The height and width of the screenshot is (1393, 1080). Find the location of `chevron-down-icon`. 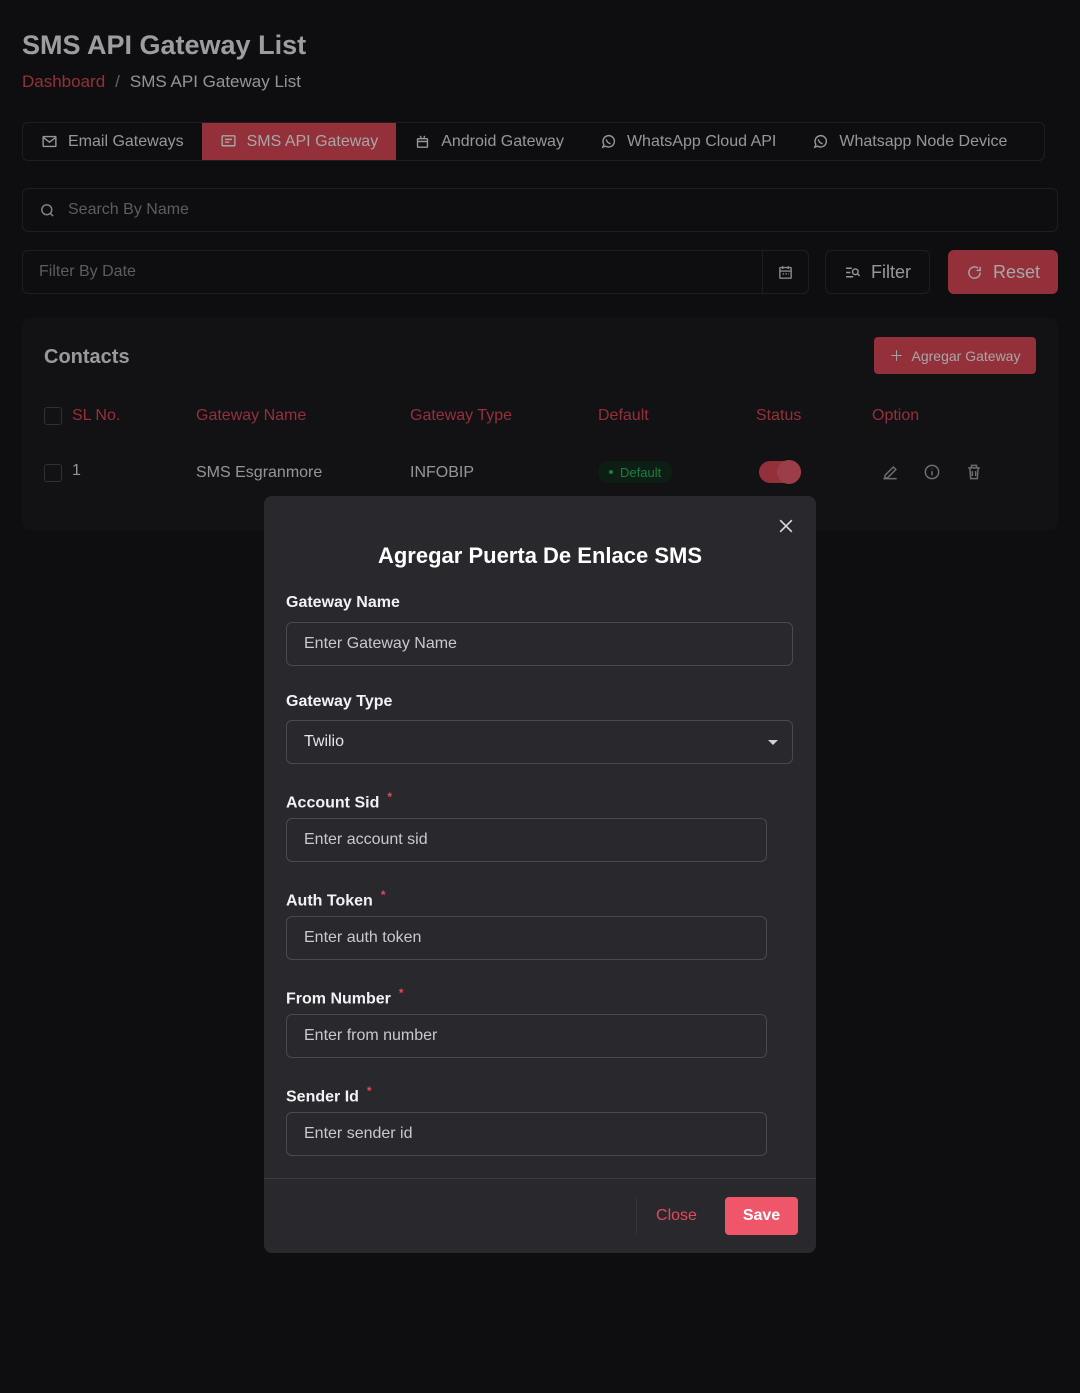

chevron-down-icon is located at coordinates (773, 742).